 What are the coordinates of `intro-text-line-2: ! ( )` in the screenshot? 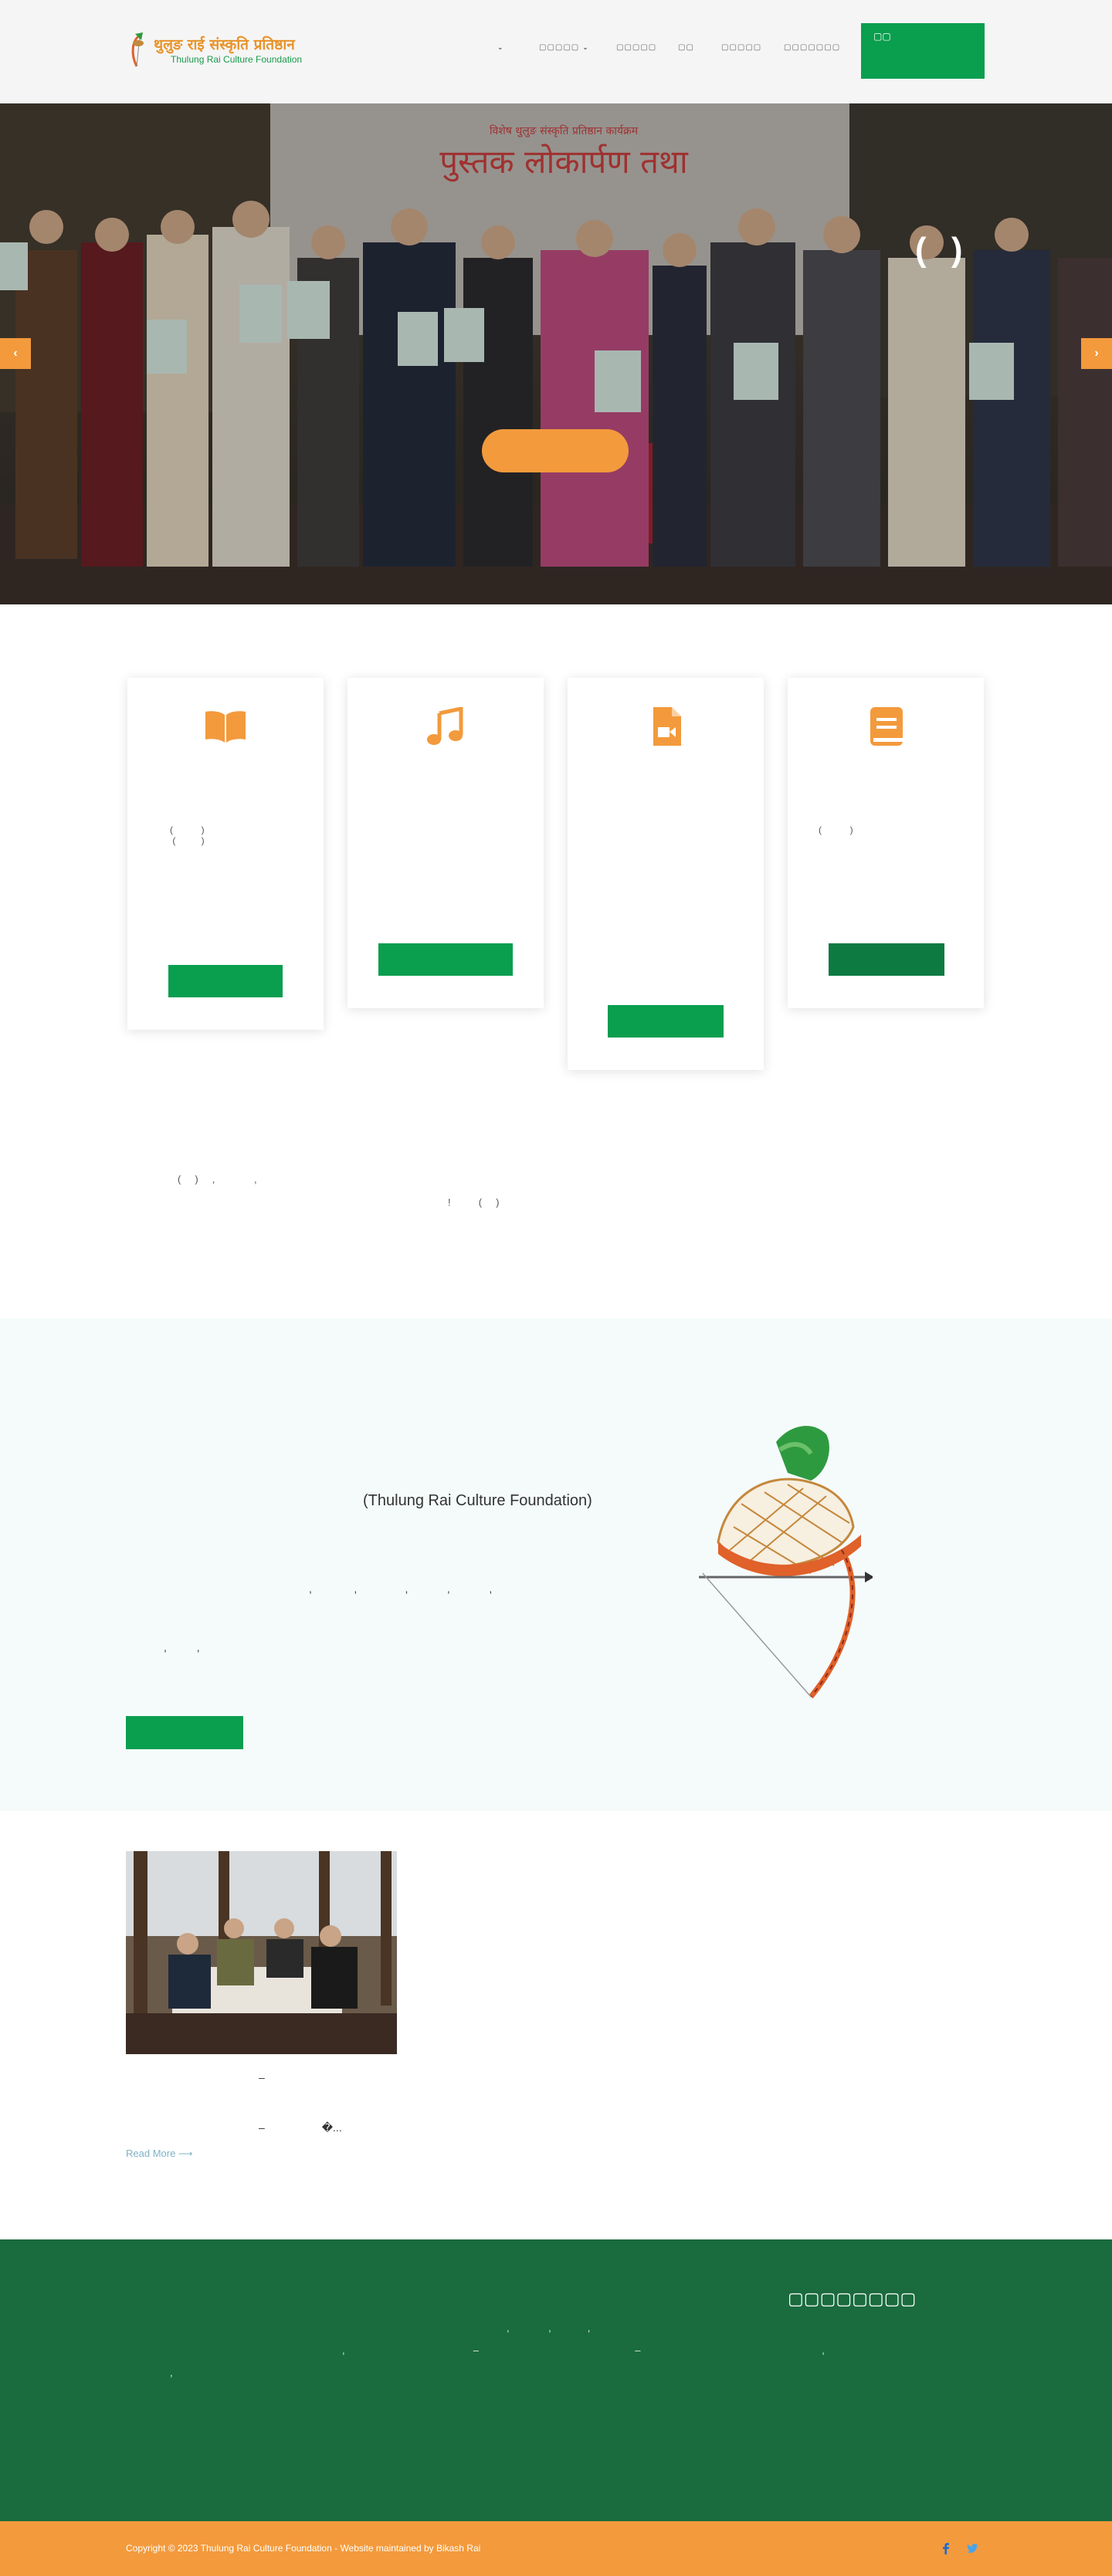 It's located at (474, 1202).